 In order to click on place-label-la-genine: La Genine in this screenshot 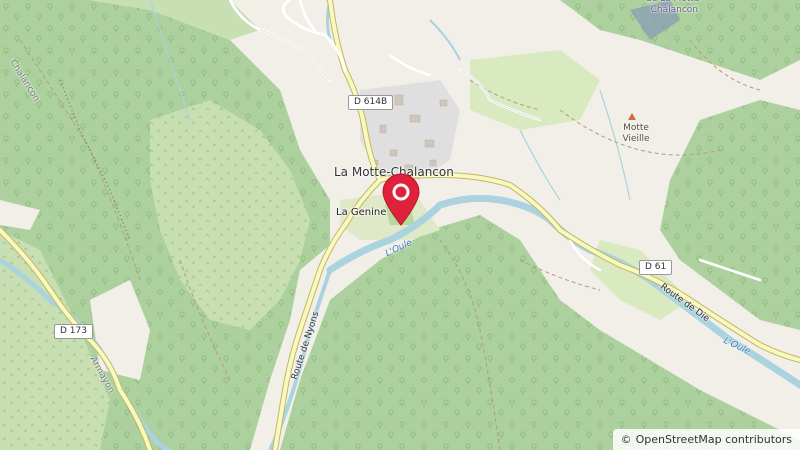, I will do `click(361, 212)`.